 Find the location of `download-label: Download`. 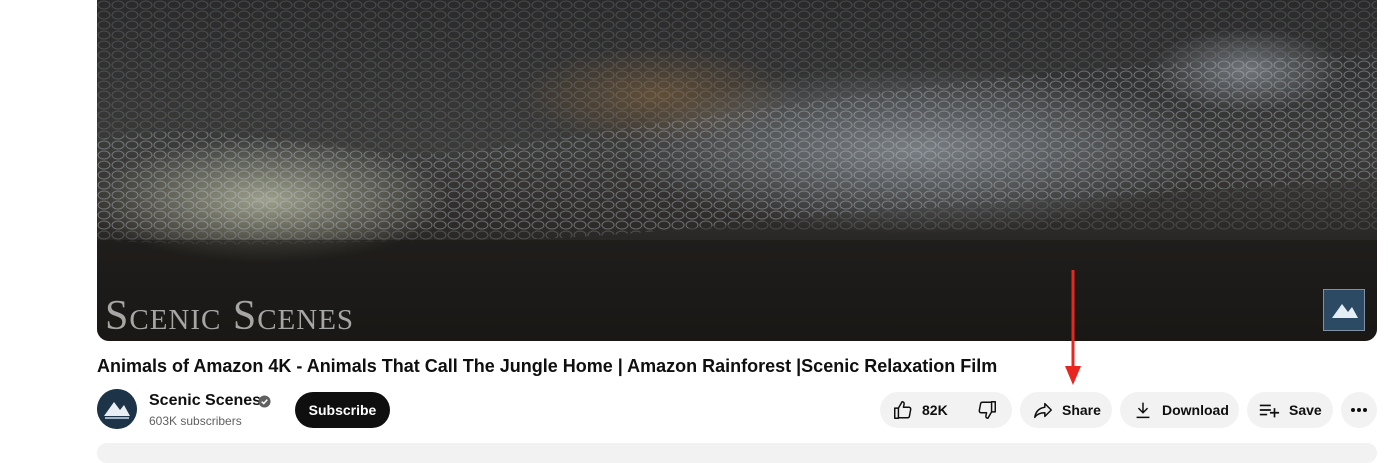

download-label: Download is located at coordinates (1195, 410).